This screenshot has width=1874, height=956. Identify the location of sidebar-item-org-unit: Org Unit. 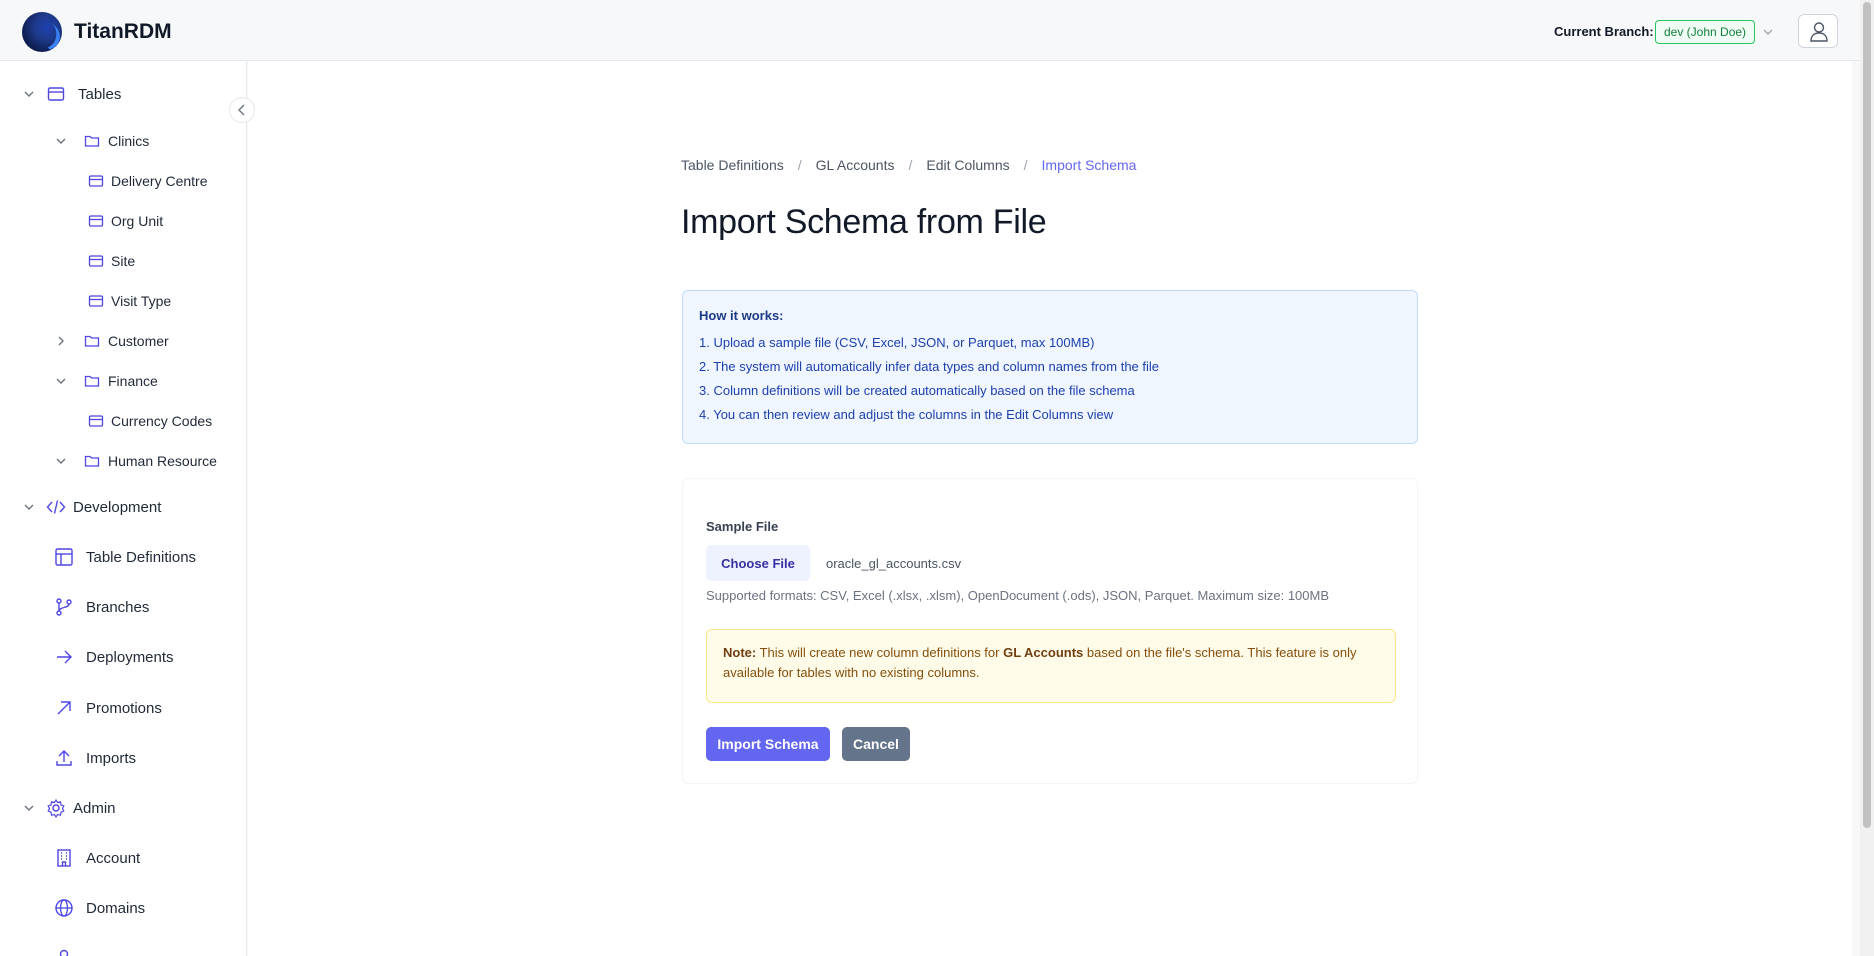
(124, 221).